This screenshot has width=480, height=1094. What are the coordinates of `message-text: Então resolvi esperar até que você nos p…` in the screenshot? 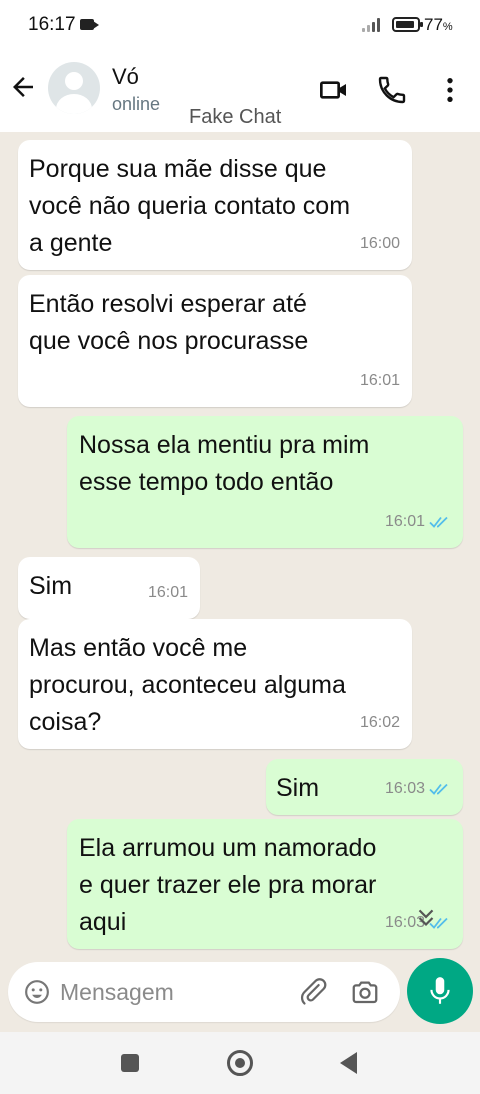 It's located at (169, 322).